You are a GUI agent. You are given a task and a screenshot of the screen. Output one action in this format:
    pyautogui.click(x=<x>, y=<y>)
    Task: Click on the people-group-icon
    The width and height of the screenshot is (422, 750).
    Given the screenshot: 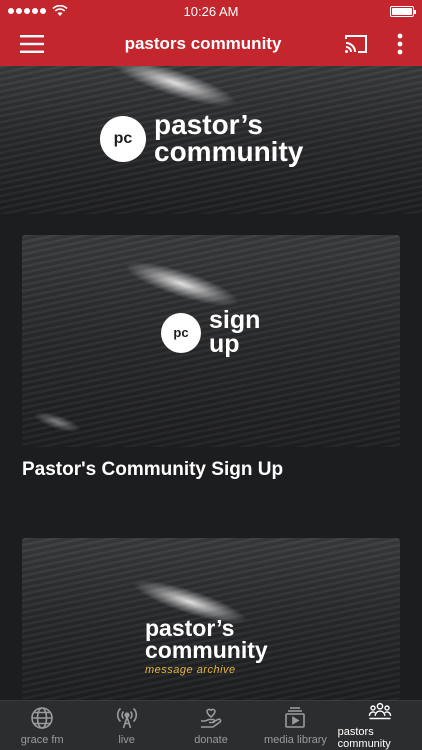 What is the action you would take?
    pyautogui.click(x=380, y=711)
    